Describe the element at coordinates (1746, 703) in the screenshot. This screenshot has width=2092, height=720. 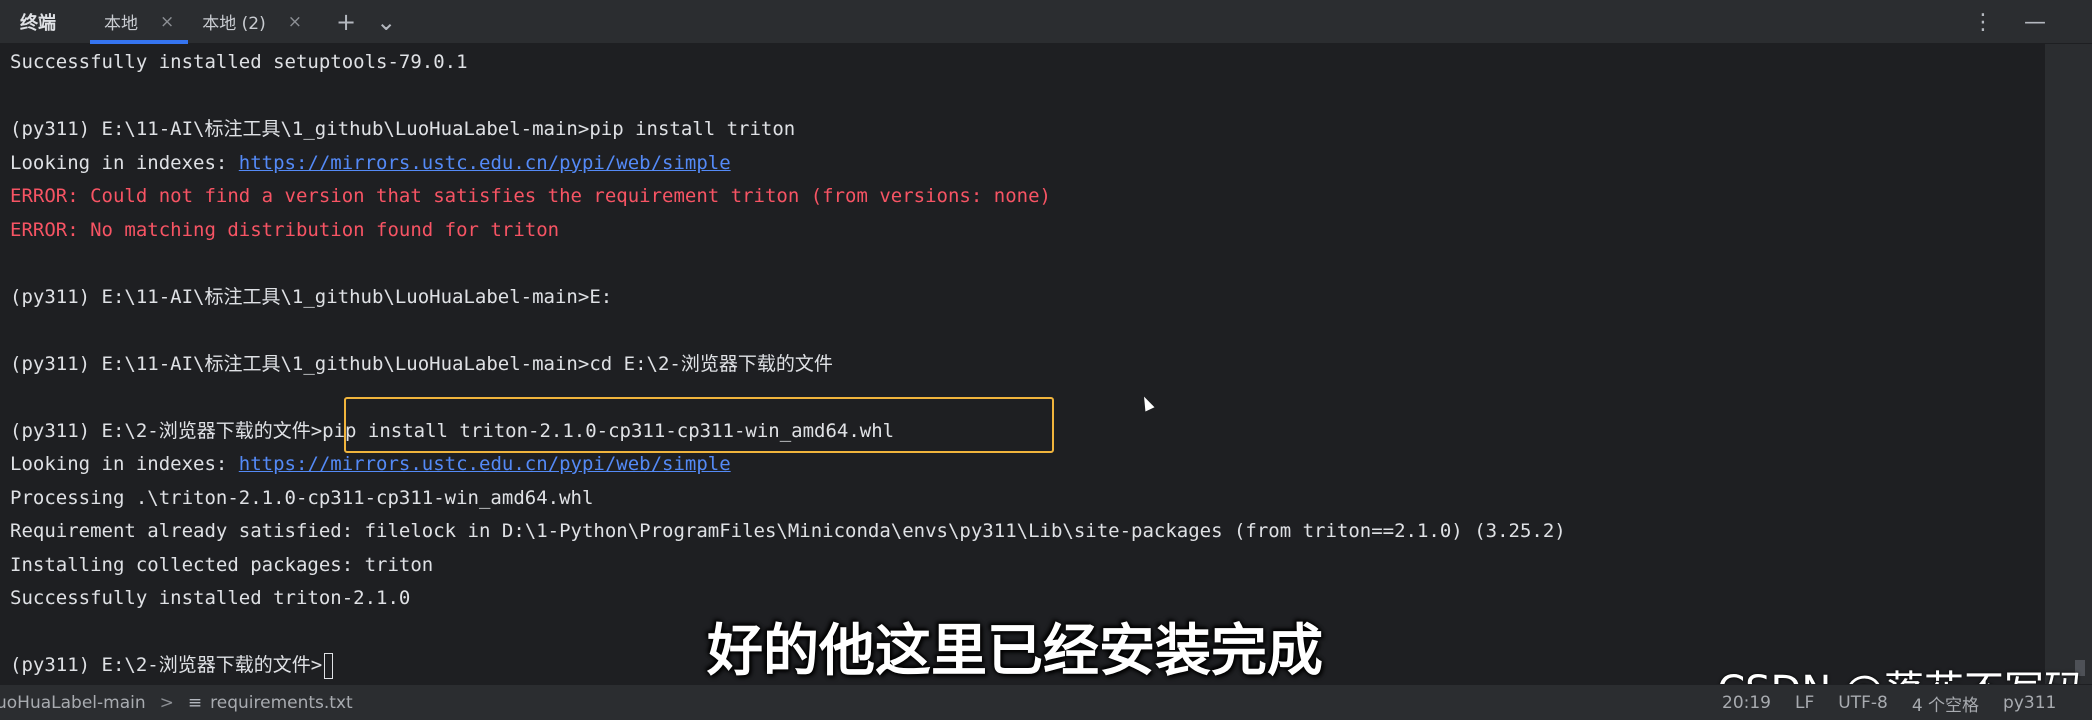
I see `caret-position: 20:19` at that location.